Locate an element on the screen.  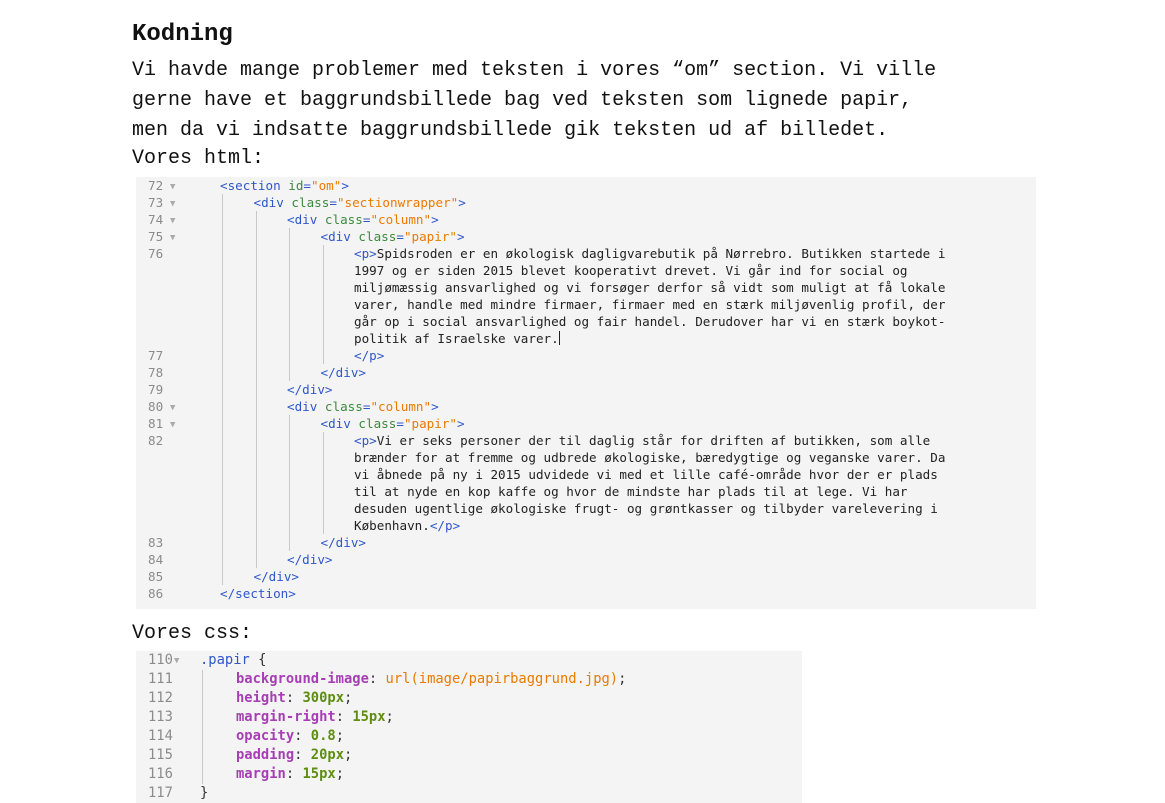
code-line: 81 ▼ <div class="papir"> is located at coordinates (586, 423).